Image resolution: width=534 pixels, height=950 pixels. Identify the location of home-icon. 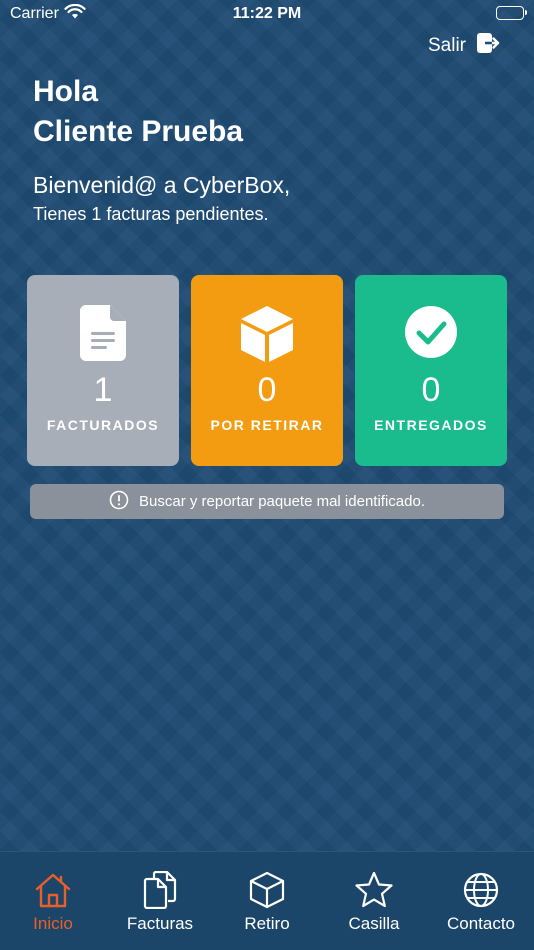
(53, 890).